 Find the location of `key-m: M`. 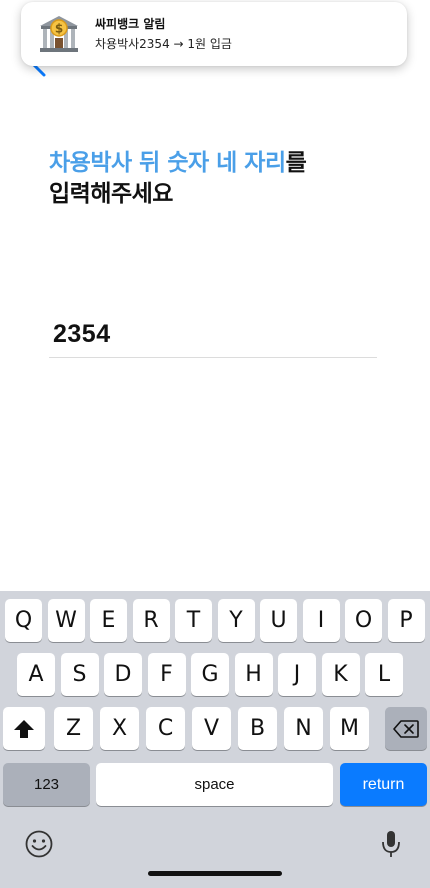

key-m: M is located at coordinates (349, 728).